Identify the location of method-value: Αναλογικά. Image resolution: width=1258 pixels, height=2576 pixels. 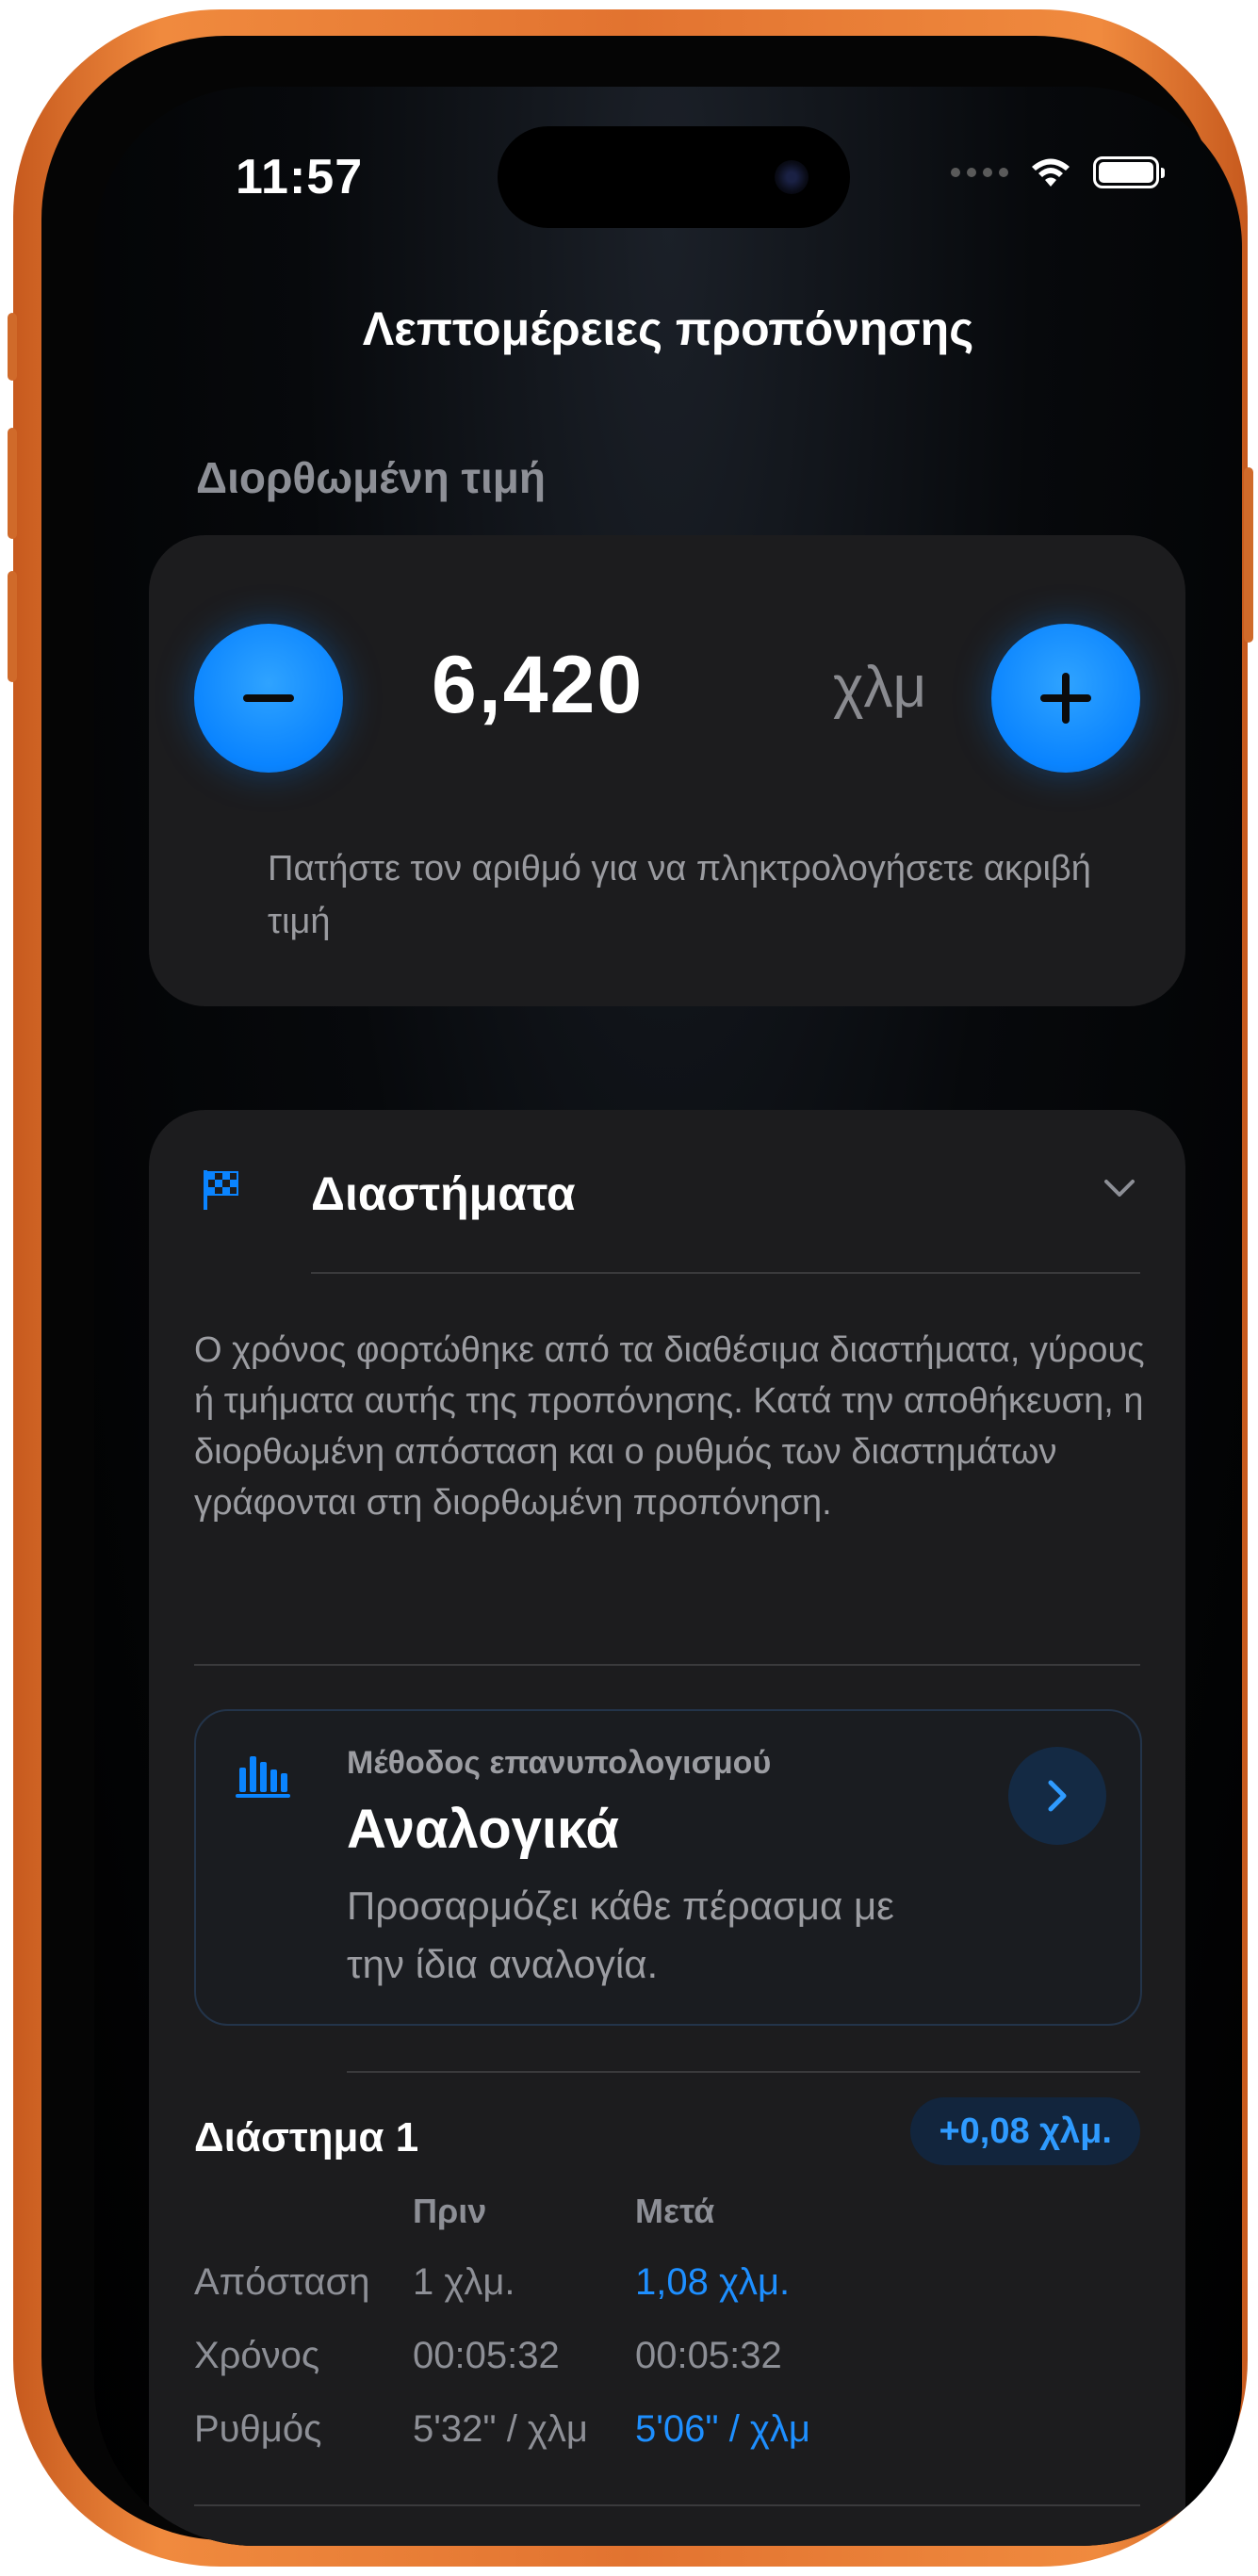
(483, 1829).